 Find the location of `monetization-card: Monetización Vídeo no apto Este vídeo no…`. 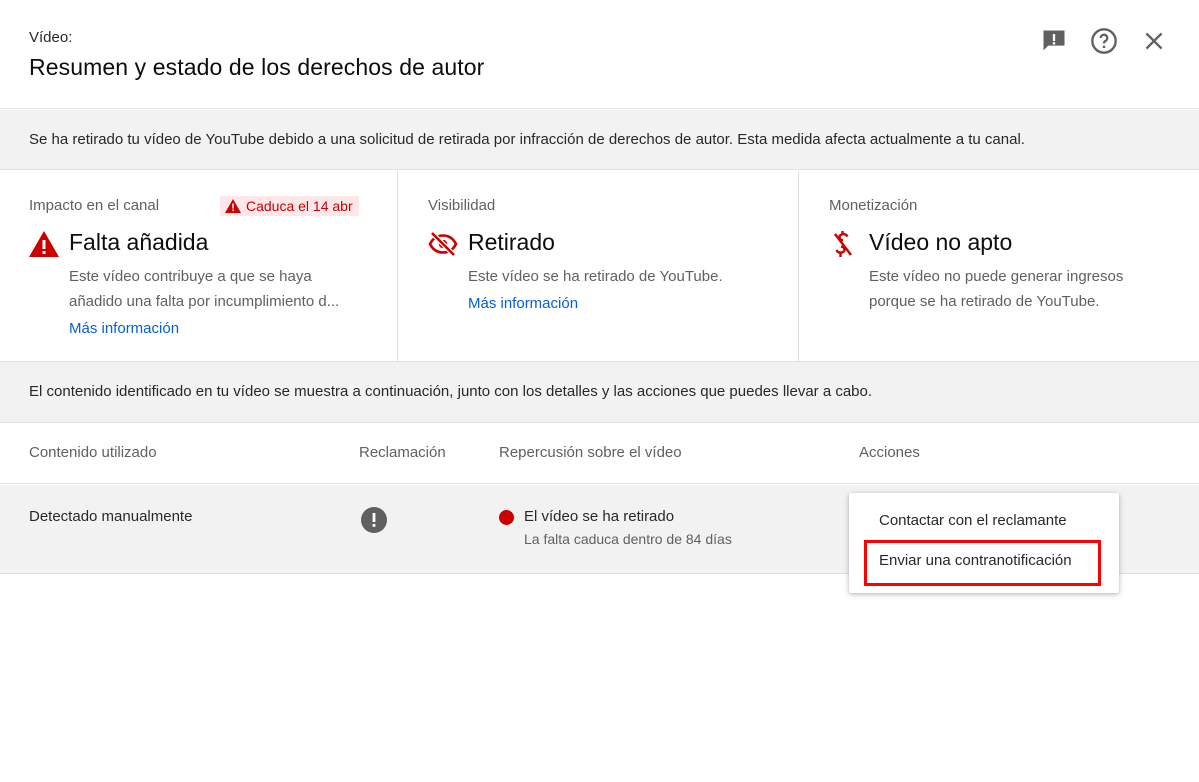

monetization-card: Monetización Vídeo no apto Este vídeo no… is located at coordinates (999, 266).